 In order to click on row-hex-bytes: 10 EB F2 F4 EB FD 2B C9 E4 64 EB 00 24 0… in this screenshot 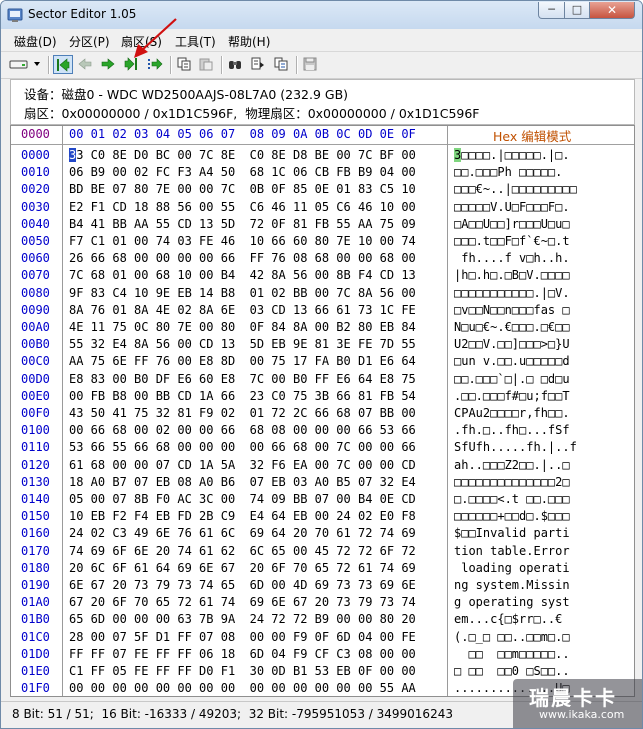, I will do `click(242, 516)`.